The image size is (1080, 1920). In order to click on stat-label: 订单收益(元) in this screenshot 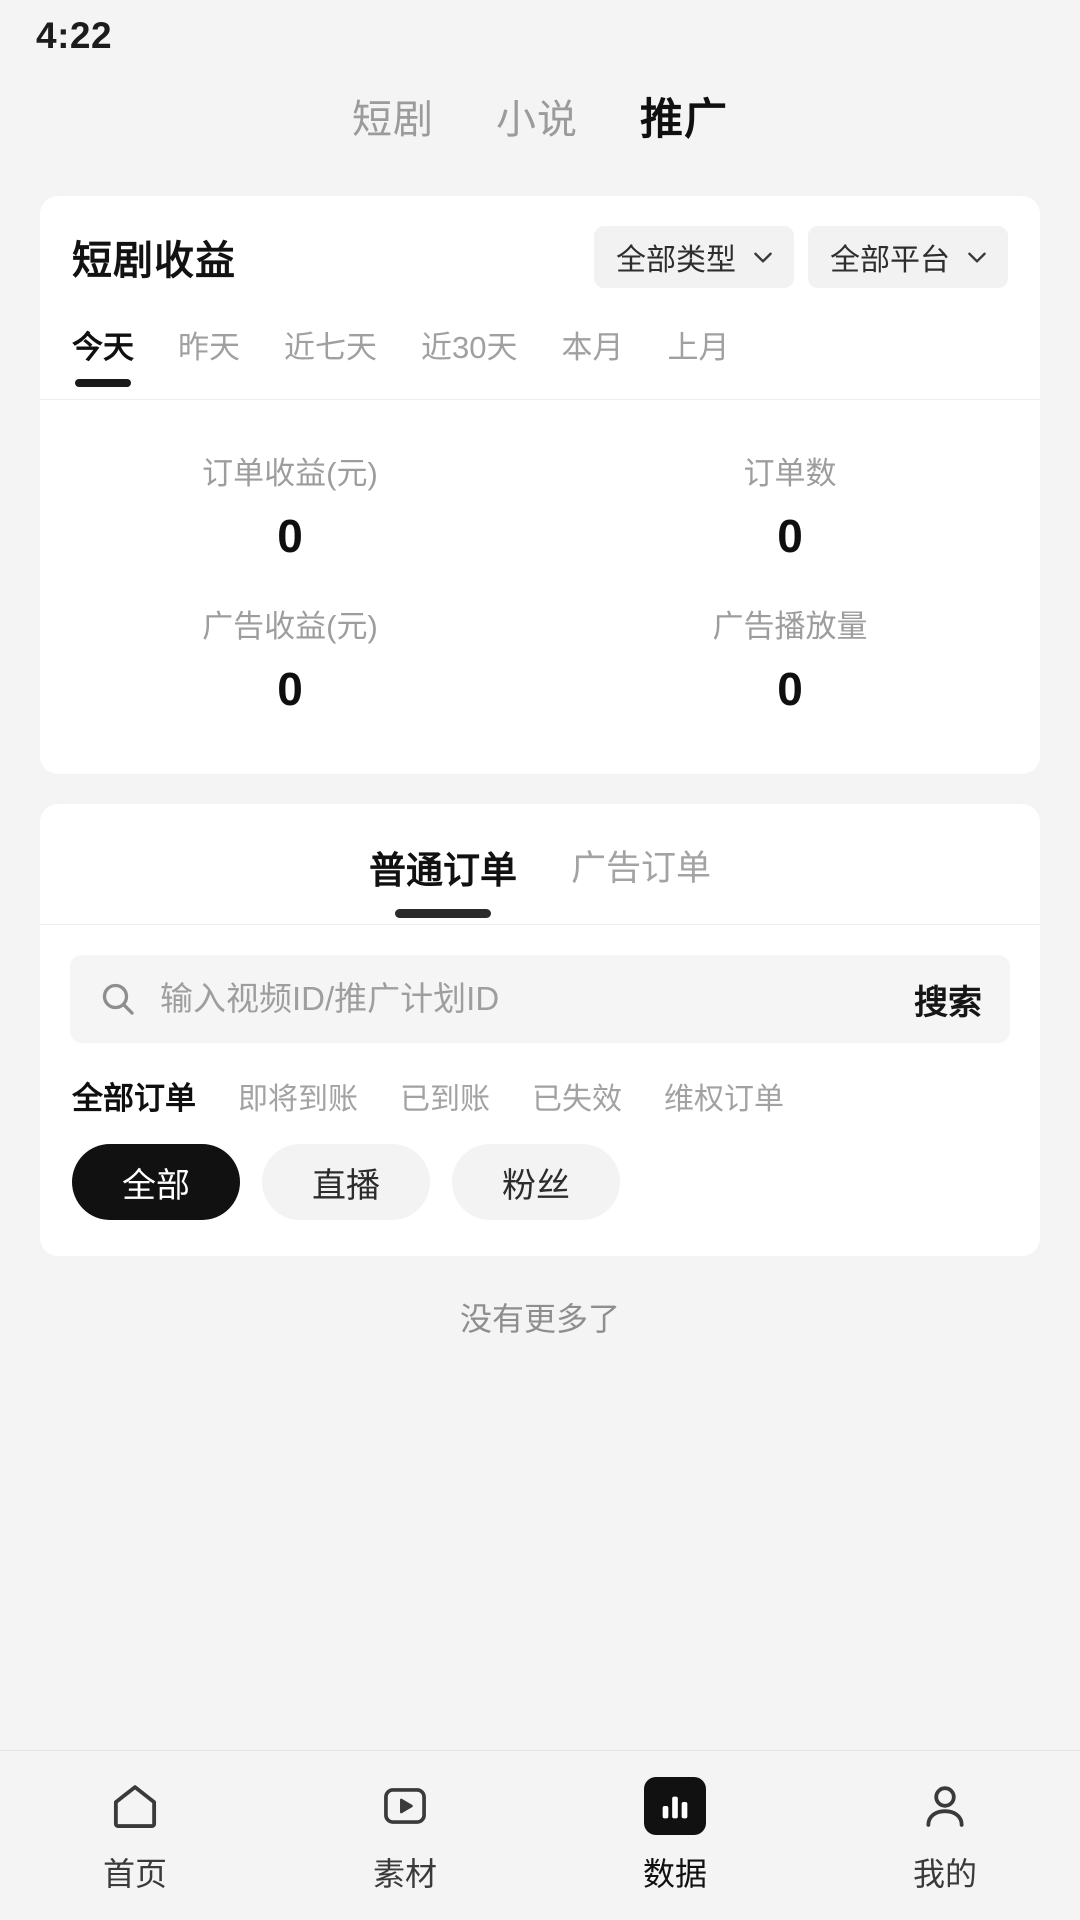, I will do `click(290, 473)`.